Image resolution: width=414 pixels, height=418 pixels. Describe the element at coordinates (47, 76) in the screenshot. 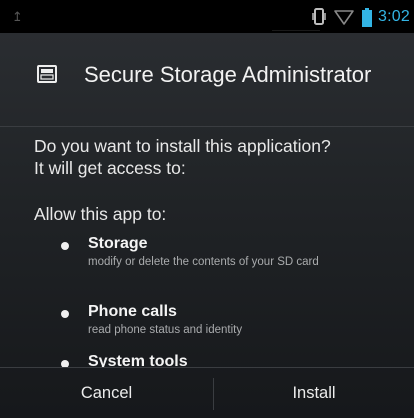

I see `app-icon` at that location.